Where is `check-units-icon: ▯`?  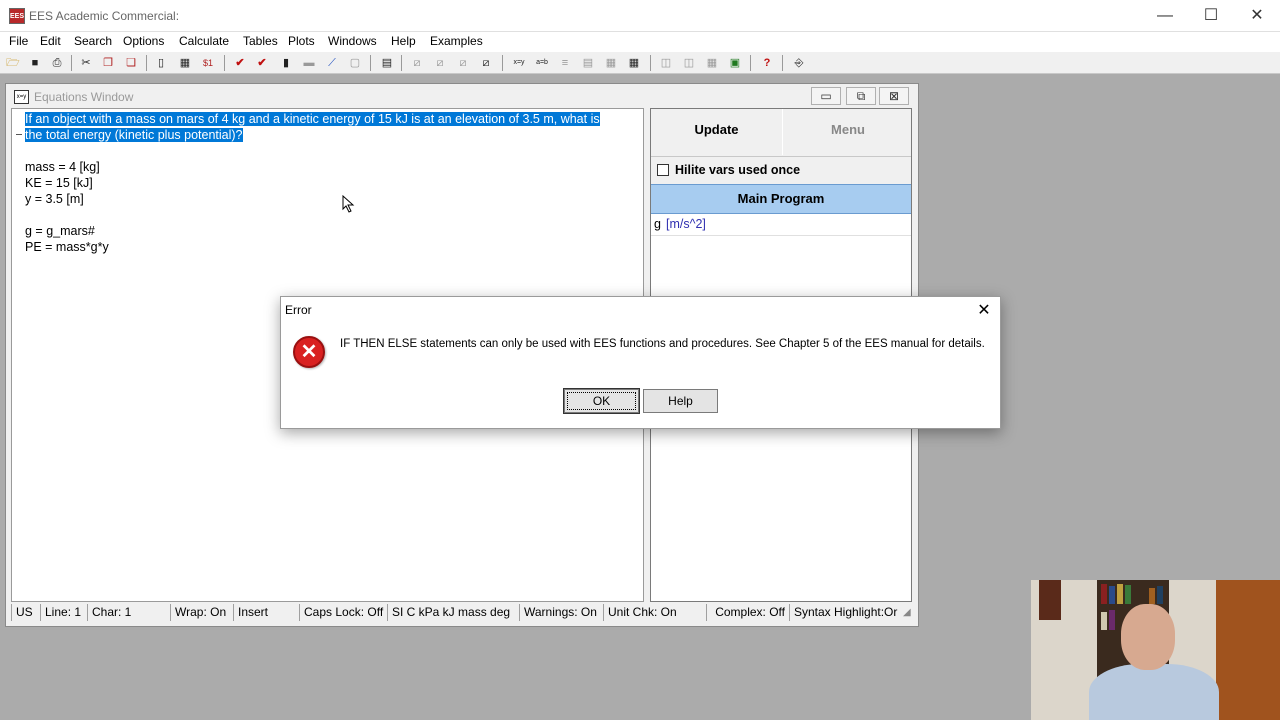 check-units-icon: ▯ is located at coordinates (161, 63).